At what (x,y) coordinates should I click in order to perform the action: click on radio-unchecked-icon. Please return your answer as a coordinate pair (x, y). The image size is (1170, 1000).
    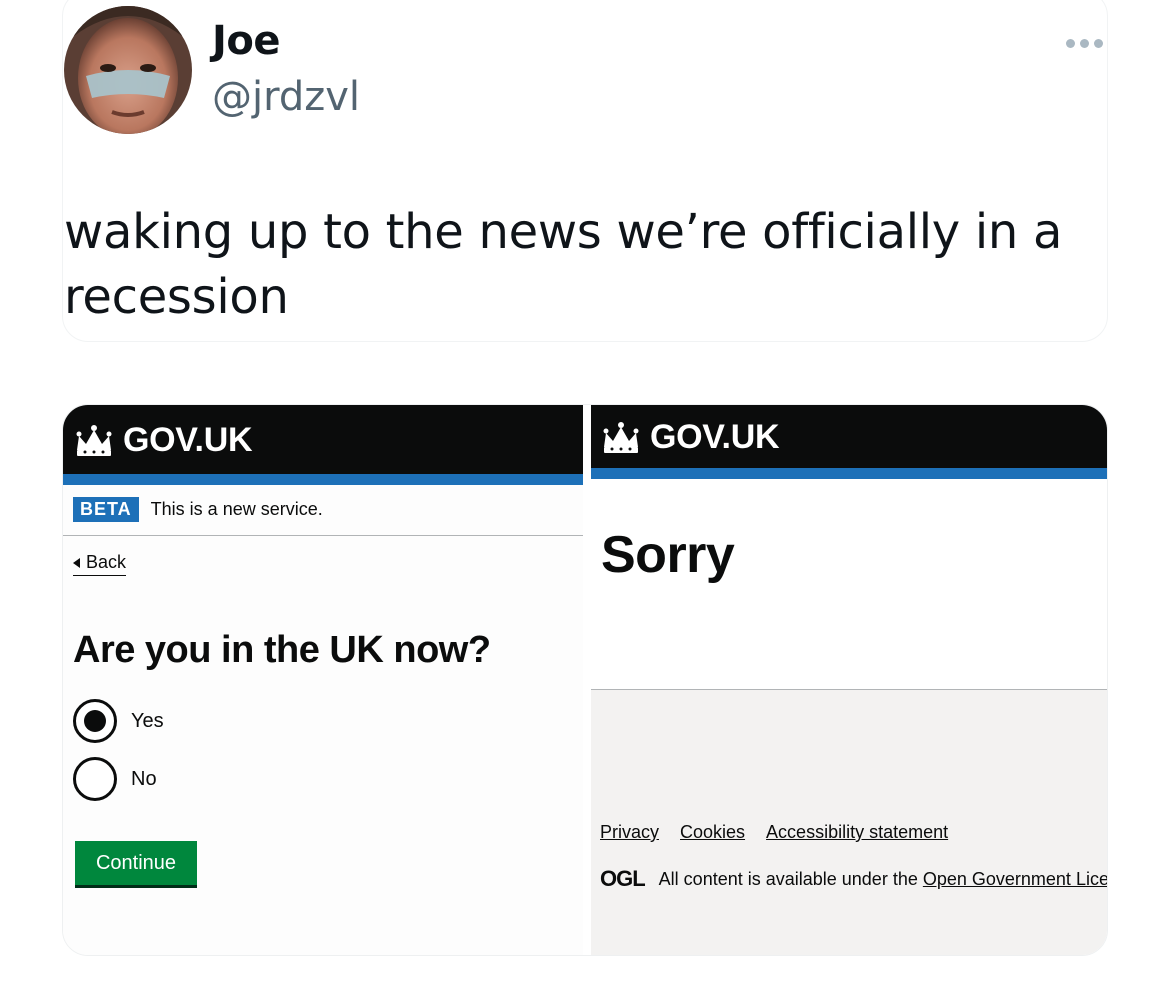
    Looking at the image, I should click on (95, 779).